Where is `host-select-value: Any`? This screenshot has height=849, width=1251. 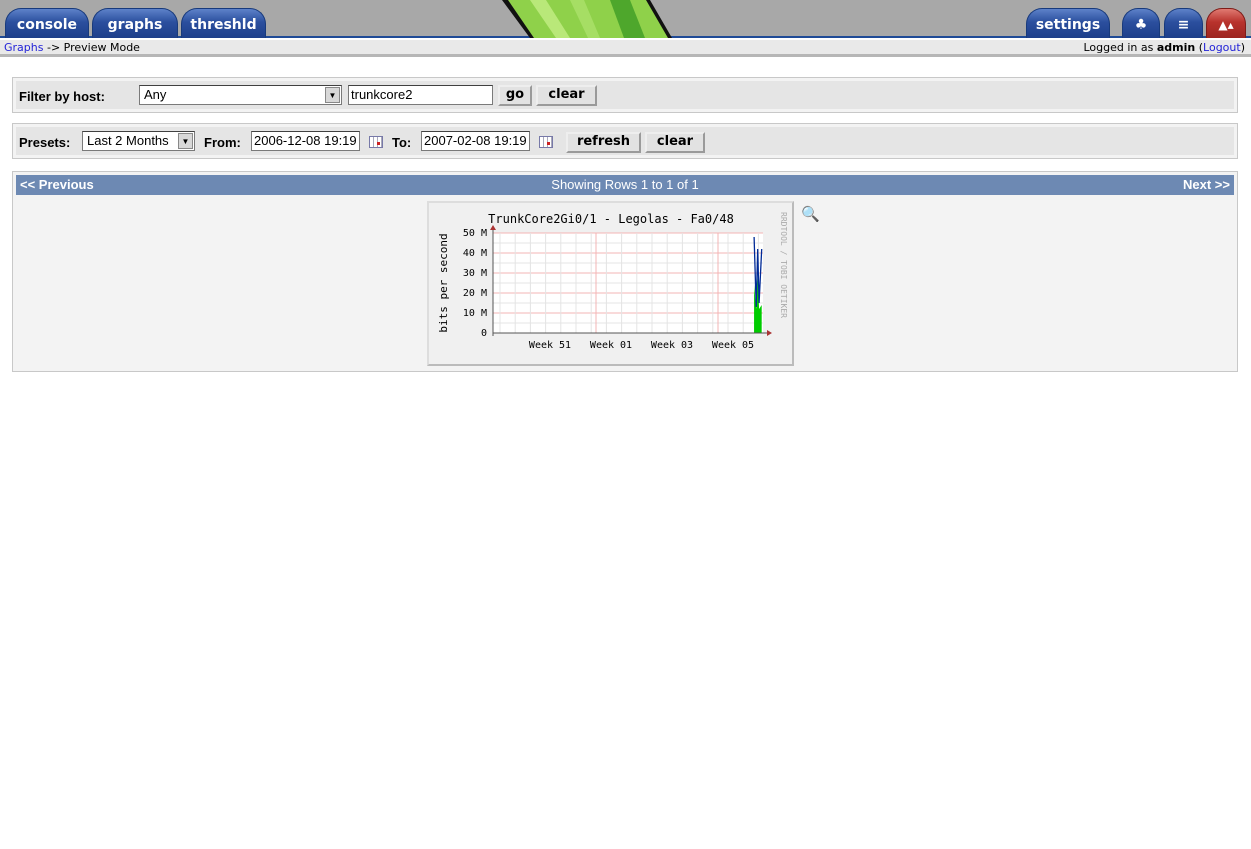 host-select-value: Any is located at coordinates (155, 94).